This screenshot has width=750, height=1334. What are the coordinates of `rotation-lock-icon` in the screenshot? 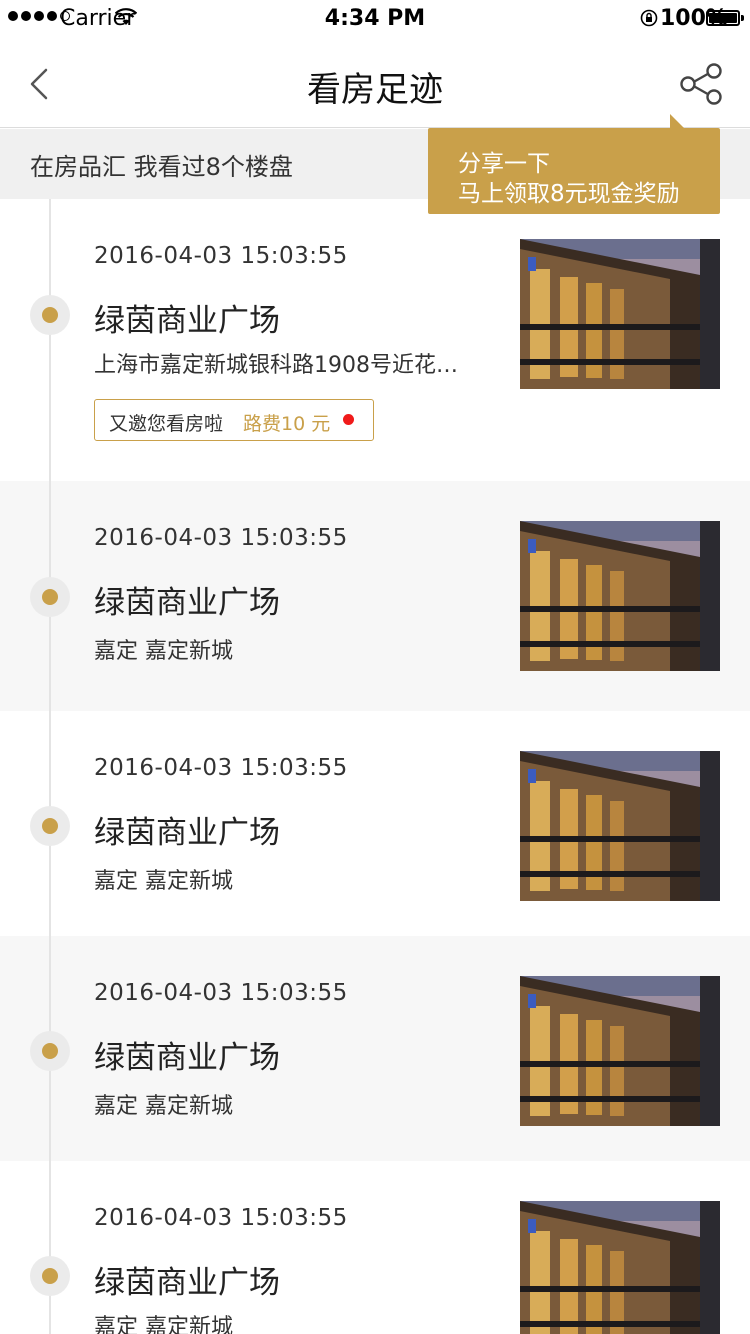 It's located at (649, 18).